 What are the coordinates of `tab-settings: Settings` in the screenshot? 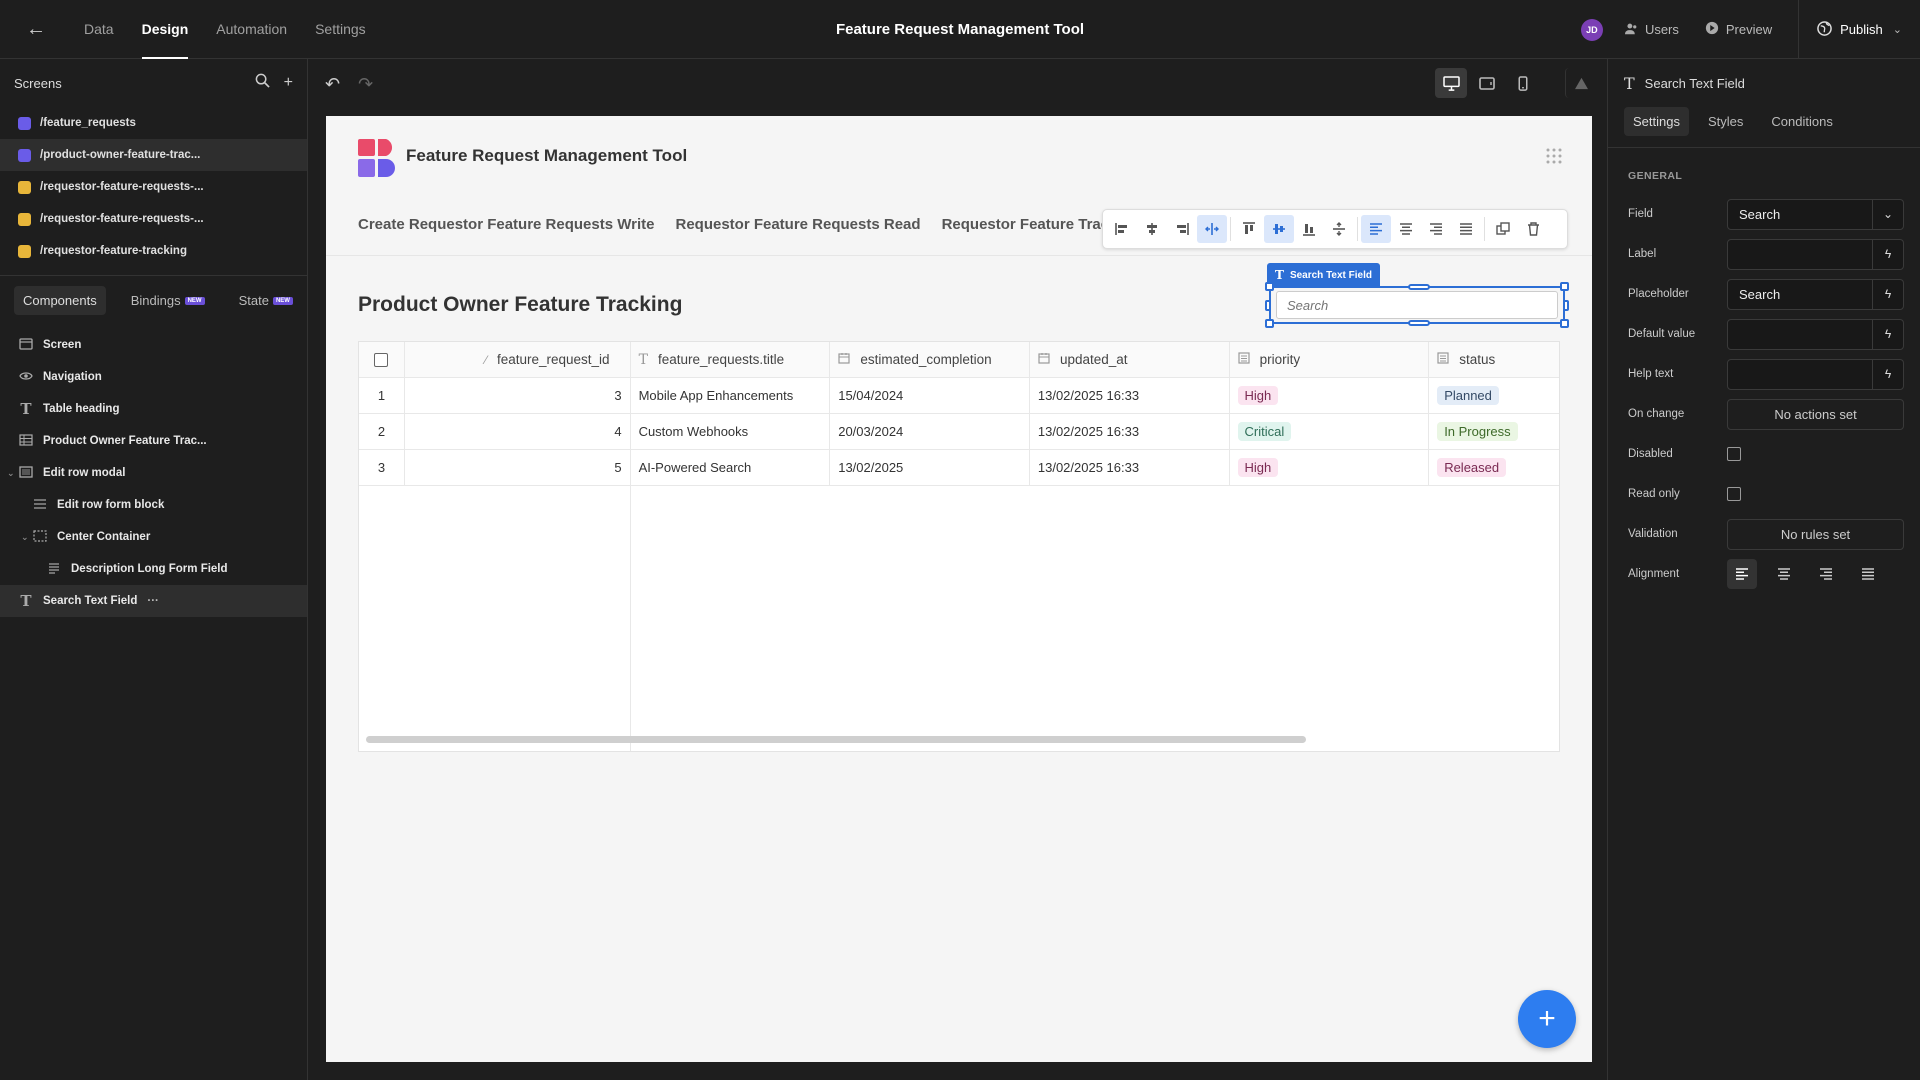 It's located at (1656, 121).